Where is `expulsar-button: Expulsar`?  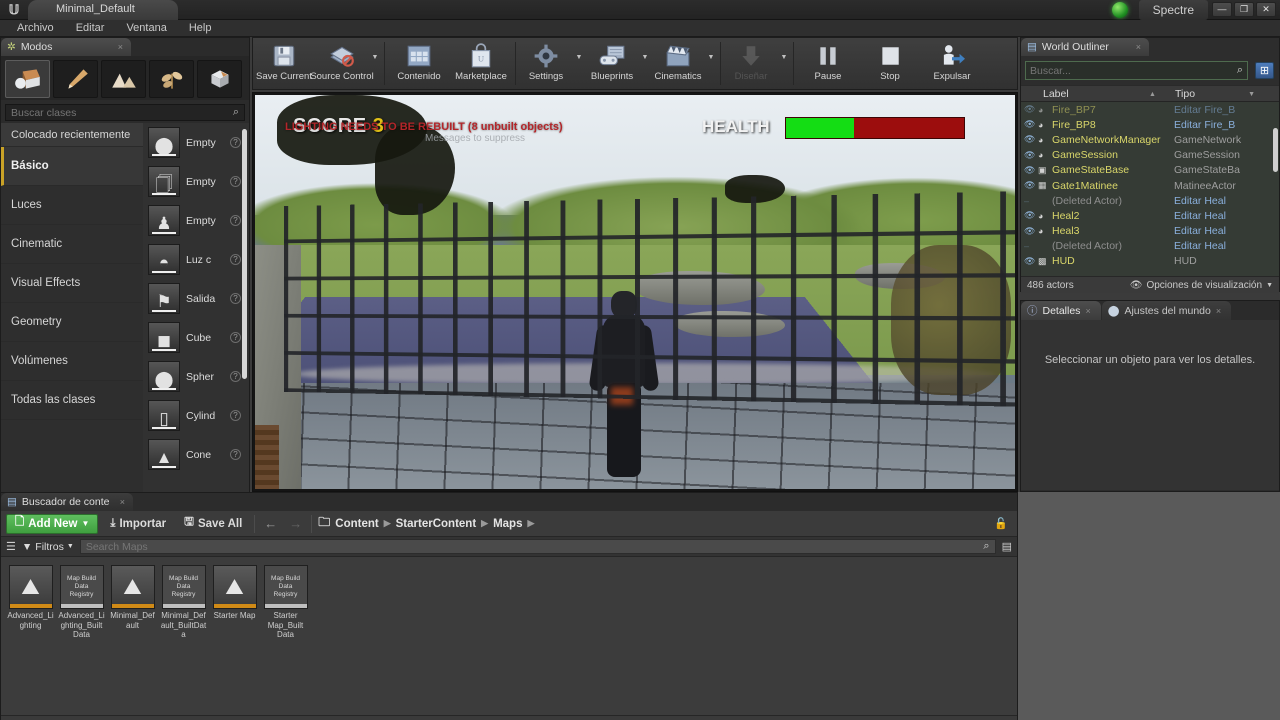 expulsar-button: Expulsar is located at coordinates (952, 63).